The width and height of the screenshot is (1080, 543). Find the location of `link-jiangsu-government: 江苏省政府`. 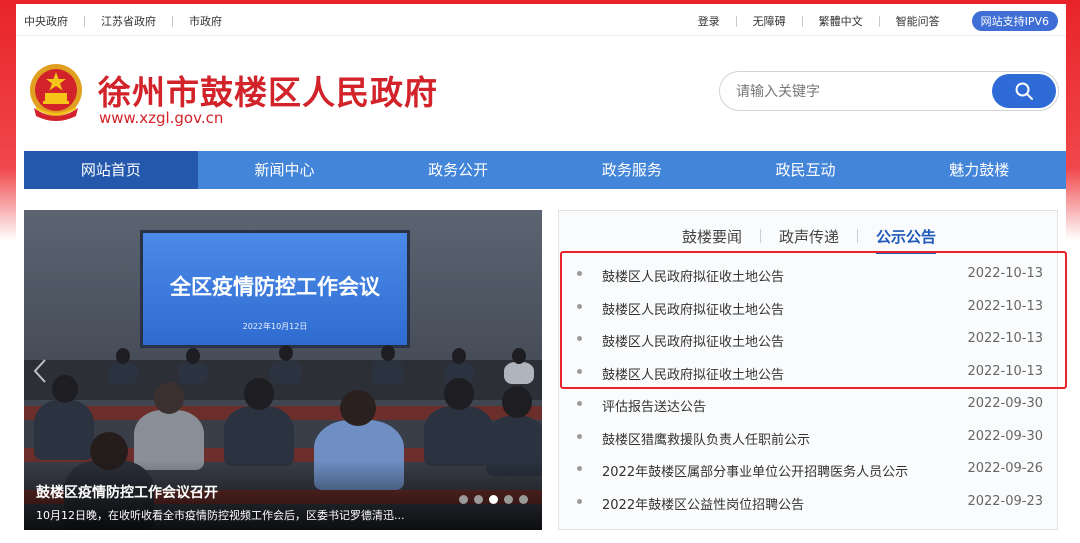

link-jiangsu-government: 江苏省政府 is located at coordinates (128, 21).